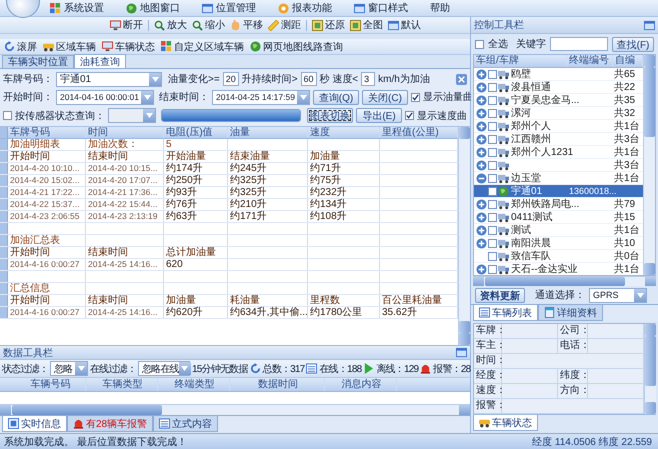 The width and height of the screenshot is (658, 449). Describe the element at coordinates (368, 79) in the screenshot. I see `speed-field: 3` at that location.